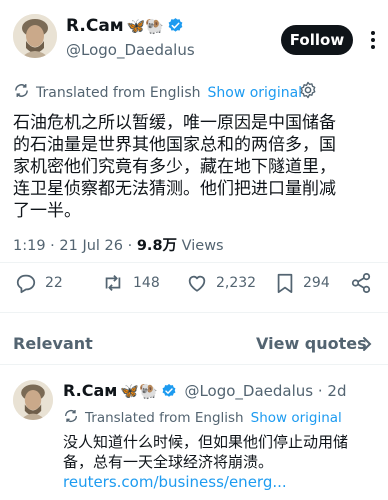 The width and height of the screenshot is (388, 500). I want to click on translation-row: Translated from English Show original, so click(157, 92).